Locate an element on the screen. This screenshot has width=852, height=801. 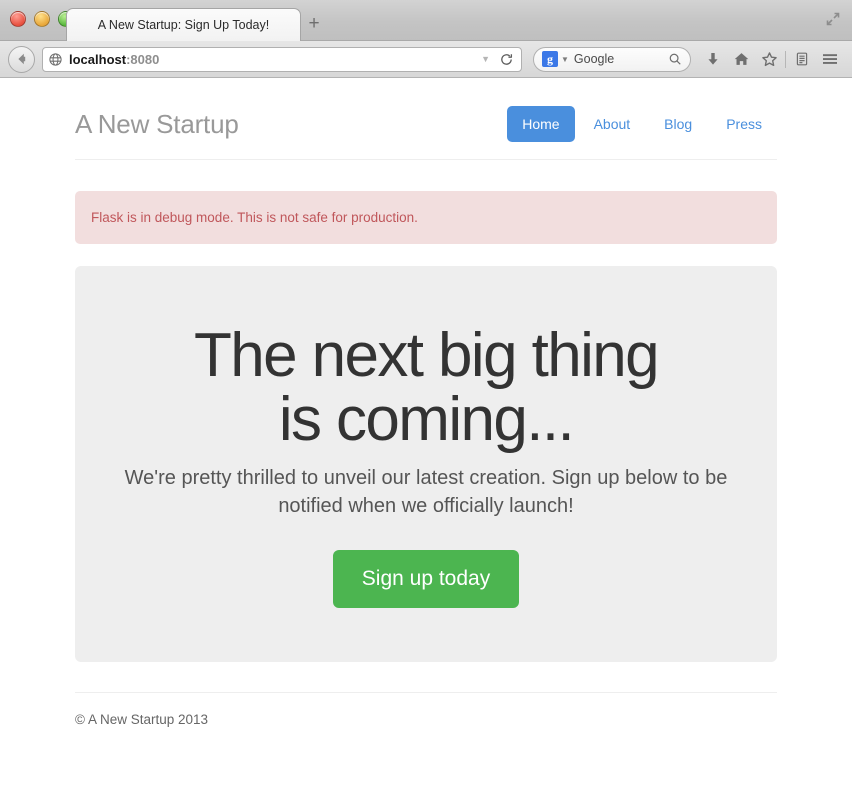
site-header: A New Startup Home About Blog Press is located at coordinates (426, 133).